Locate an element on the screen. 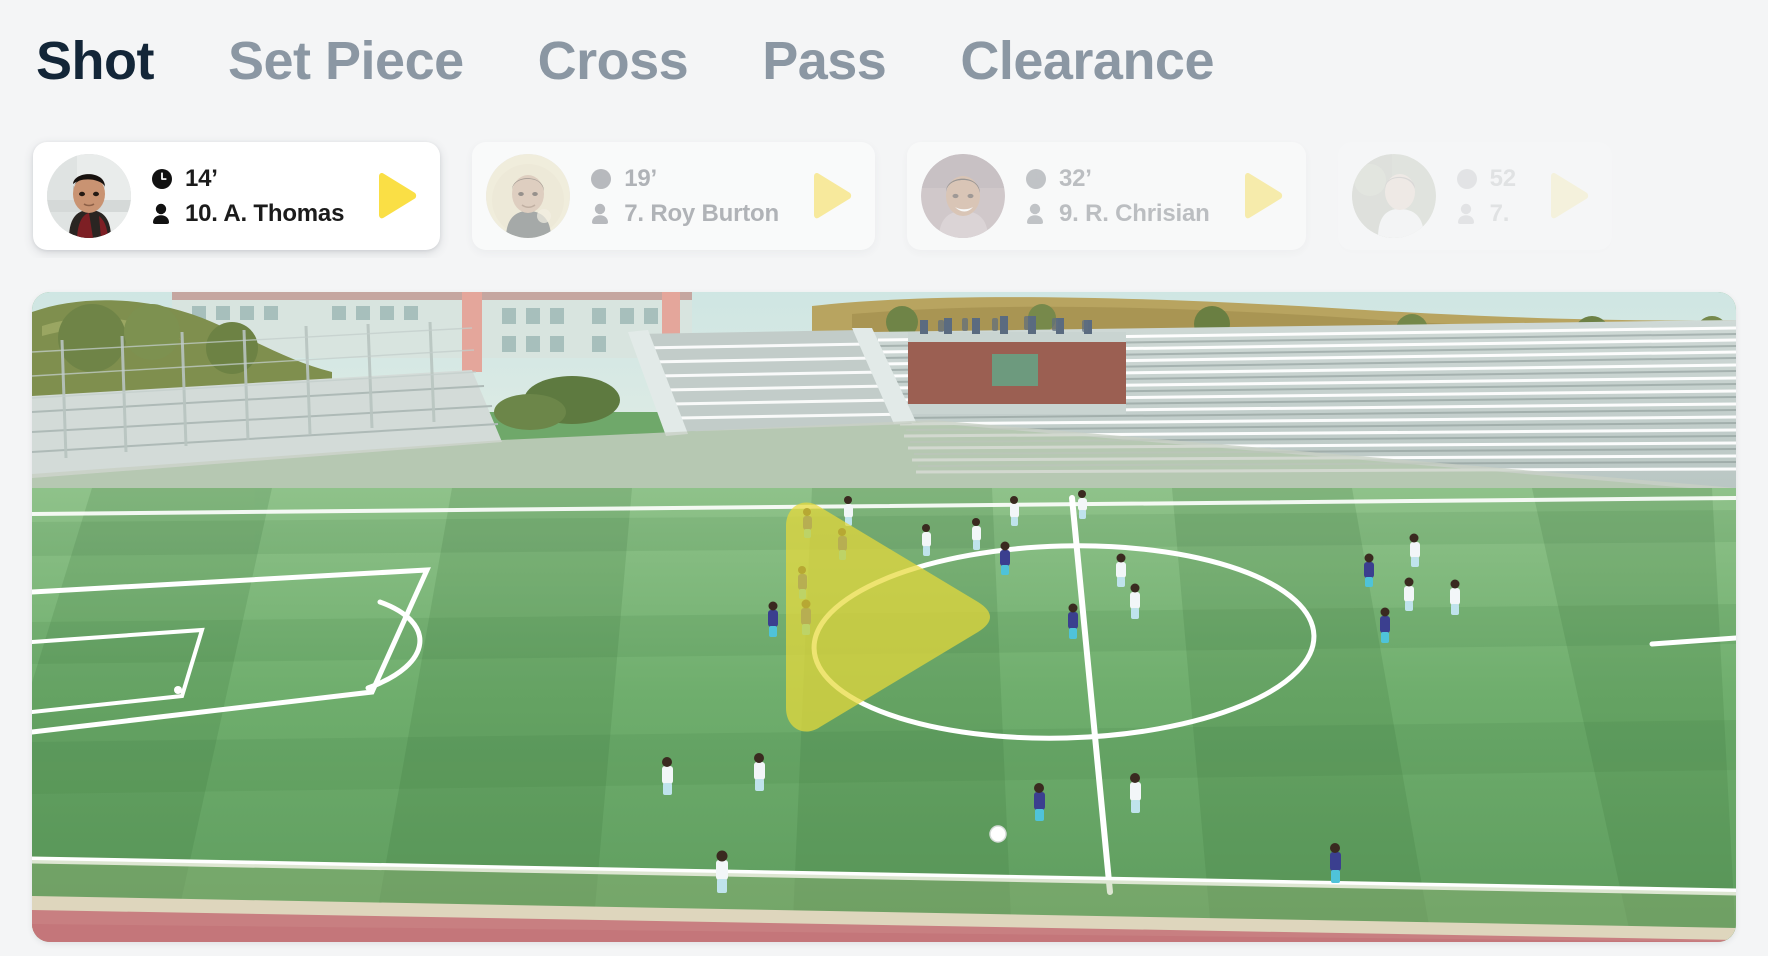 This screenshot has width=1768, height=956. event-minute: 19’ is located at coordinates (640, 178).